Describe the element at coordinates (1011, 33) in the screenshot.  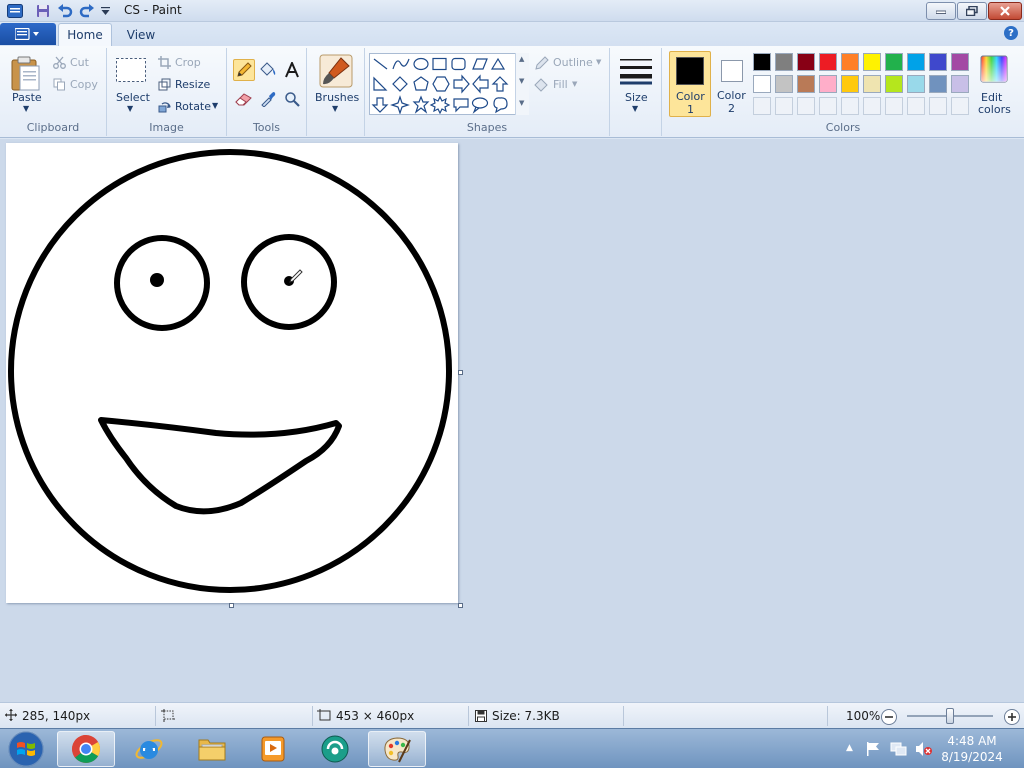
I see `help-icon: ?` at that location.